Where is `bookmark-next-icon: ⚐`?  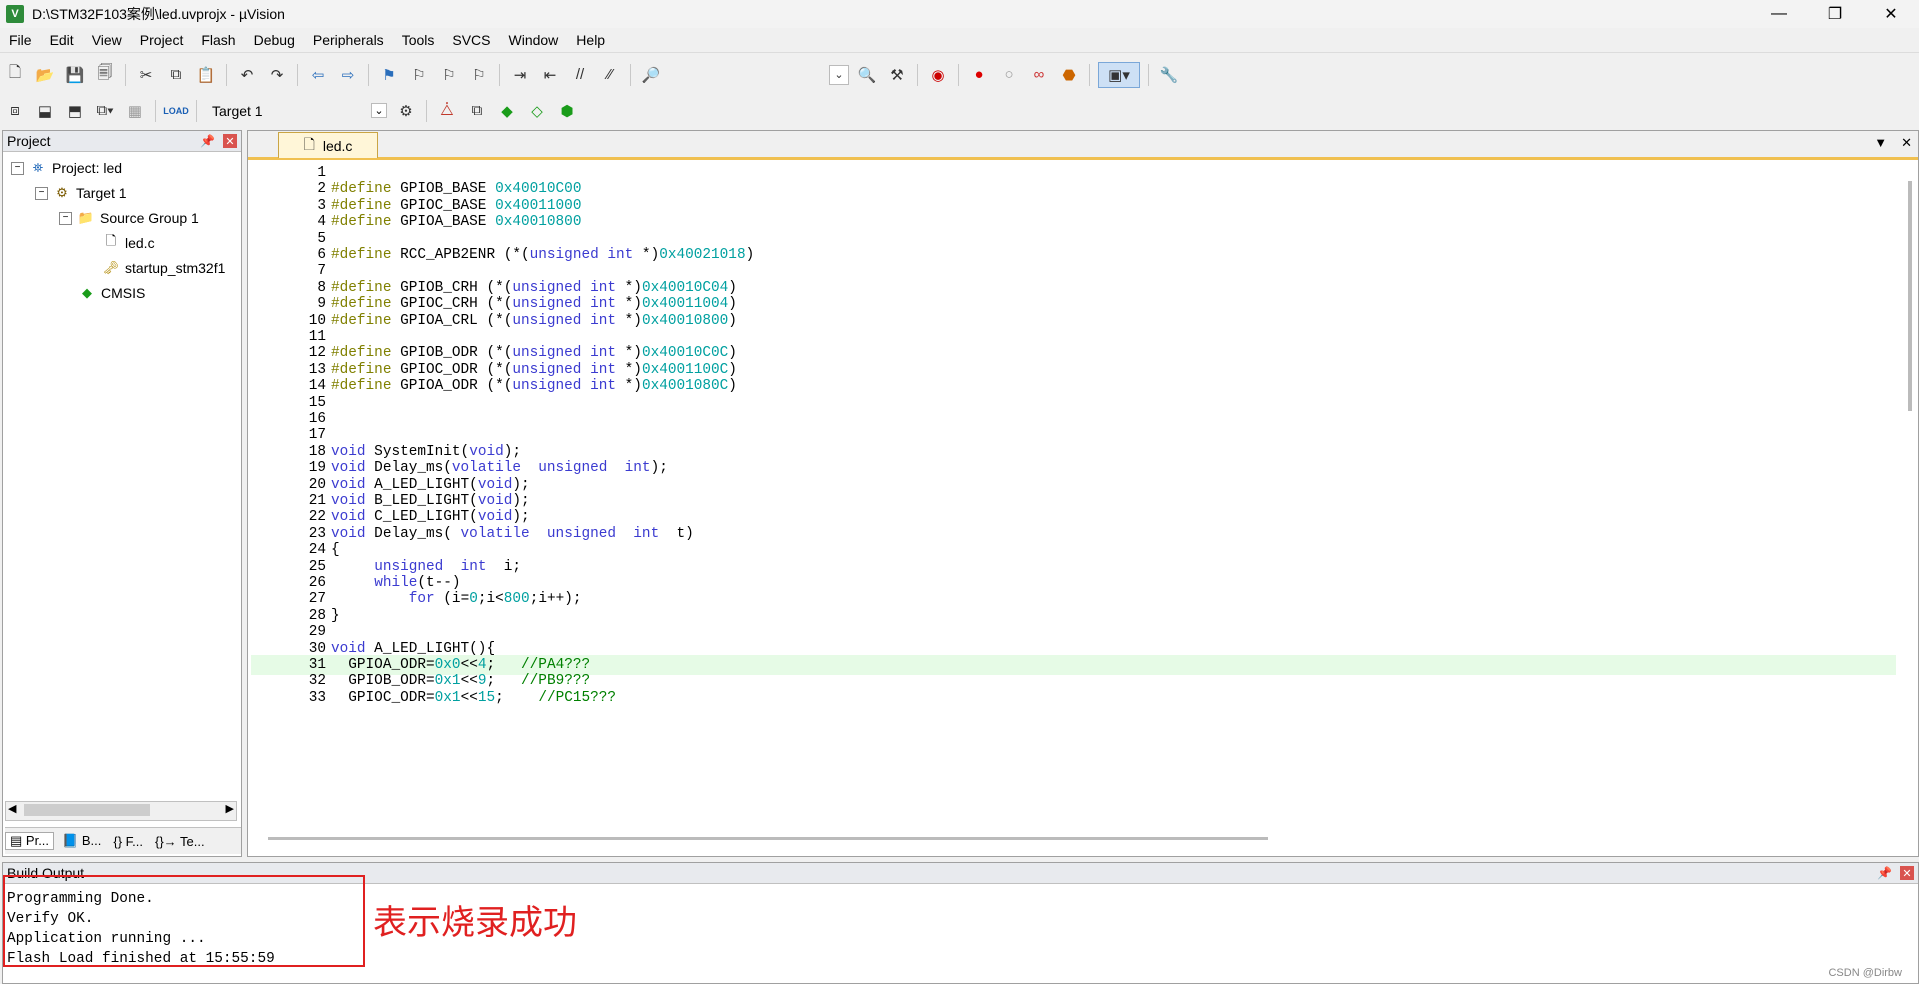 bookmark-next-icon: ⚐ is located at coordinates (449, 75).